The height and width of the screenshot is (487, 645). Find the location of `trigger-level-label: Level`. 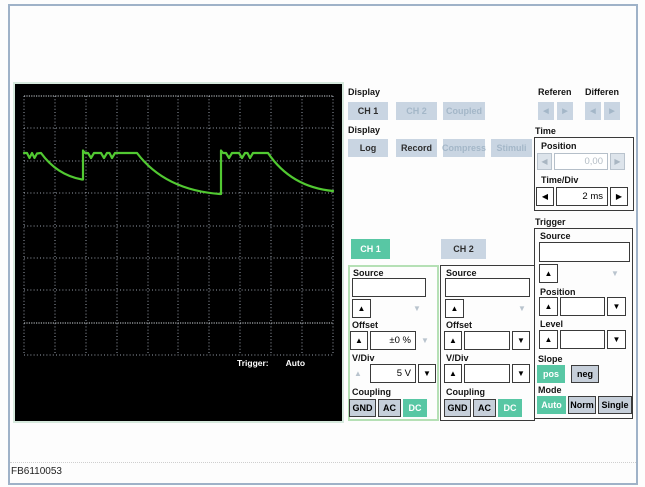

trigger-level-label: Level is located at coordinates (552, 324).